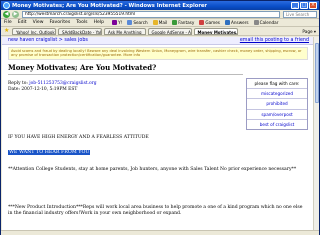 The height and width of the screenshot is (240, 320). I want to click on post-date: Date: 2007-12-10, 5:19PM EST, so click(43, 89).